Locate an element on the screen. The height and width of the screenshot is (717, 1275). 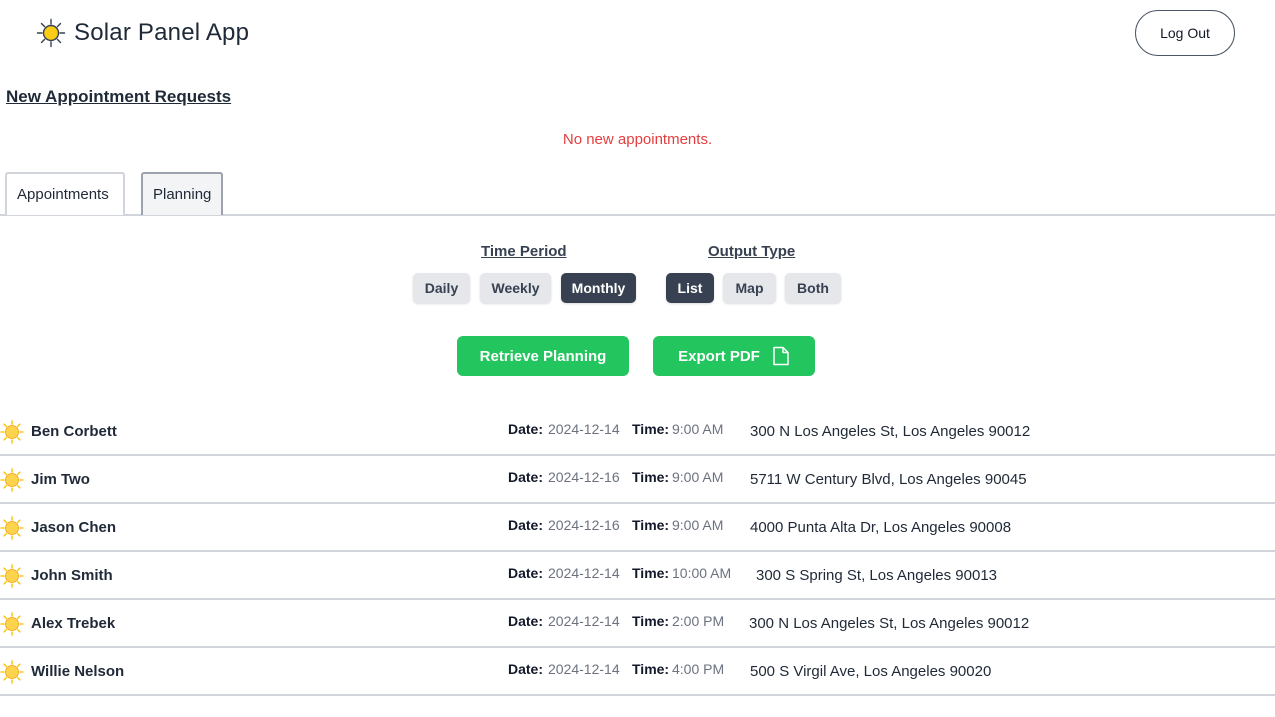
weekly-button: Weekly is located at coordinates (515, 288).